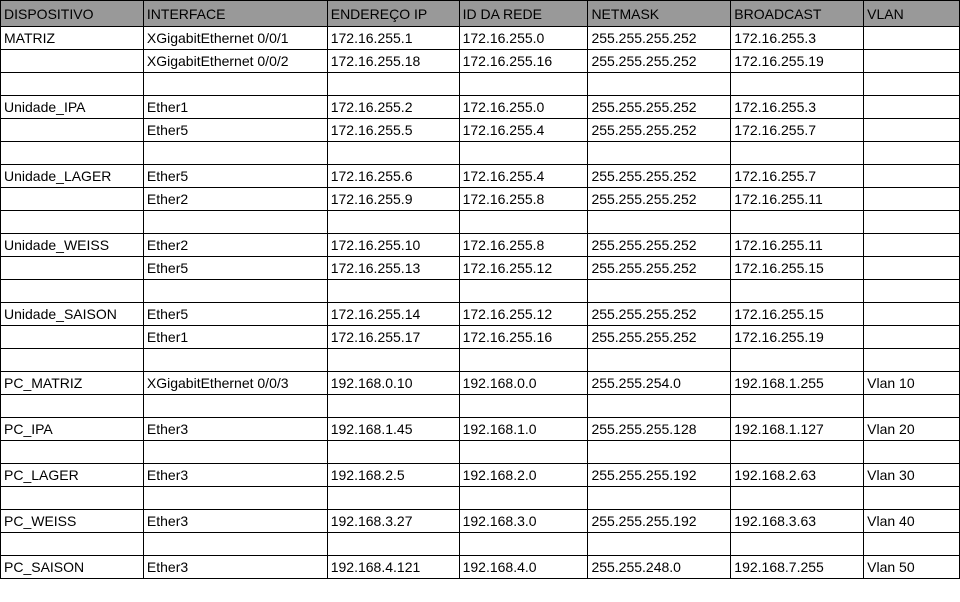 Image resolution: width=960 pixels, height=602 pixels. Describe the element at coordinates (523, 567) in the screenshot. I see `cell-id-da-rede: 192.168.4.0` at that location.